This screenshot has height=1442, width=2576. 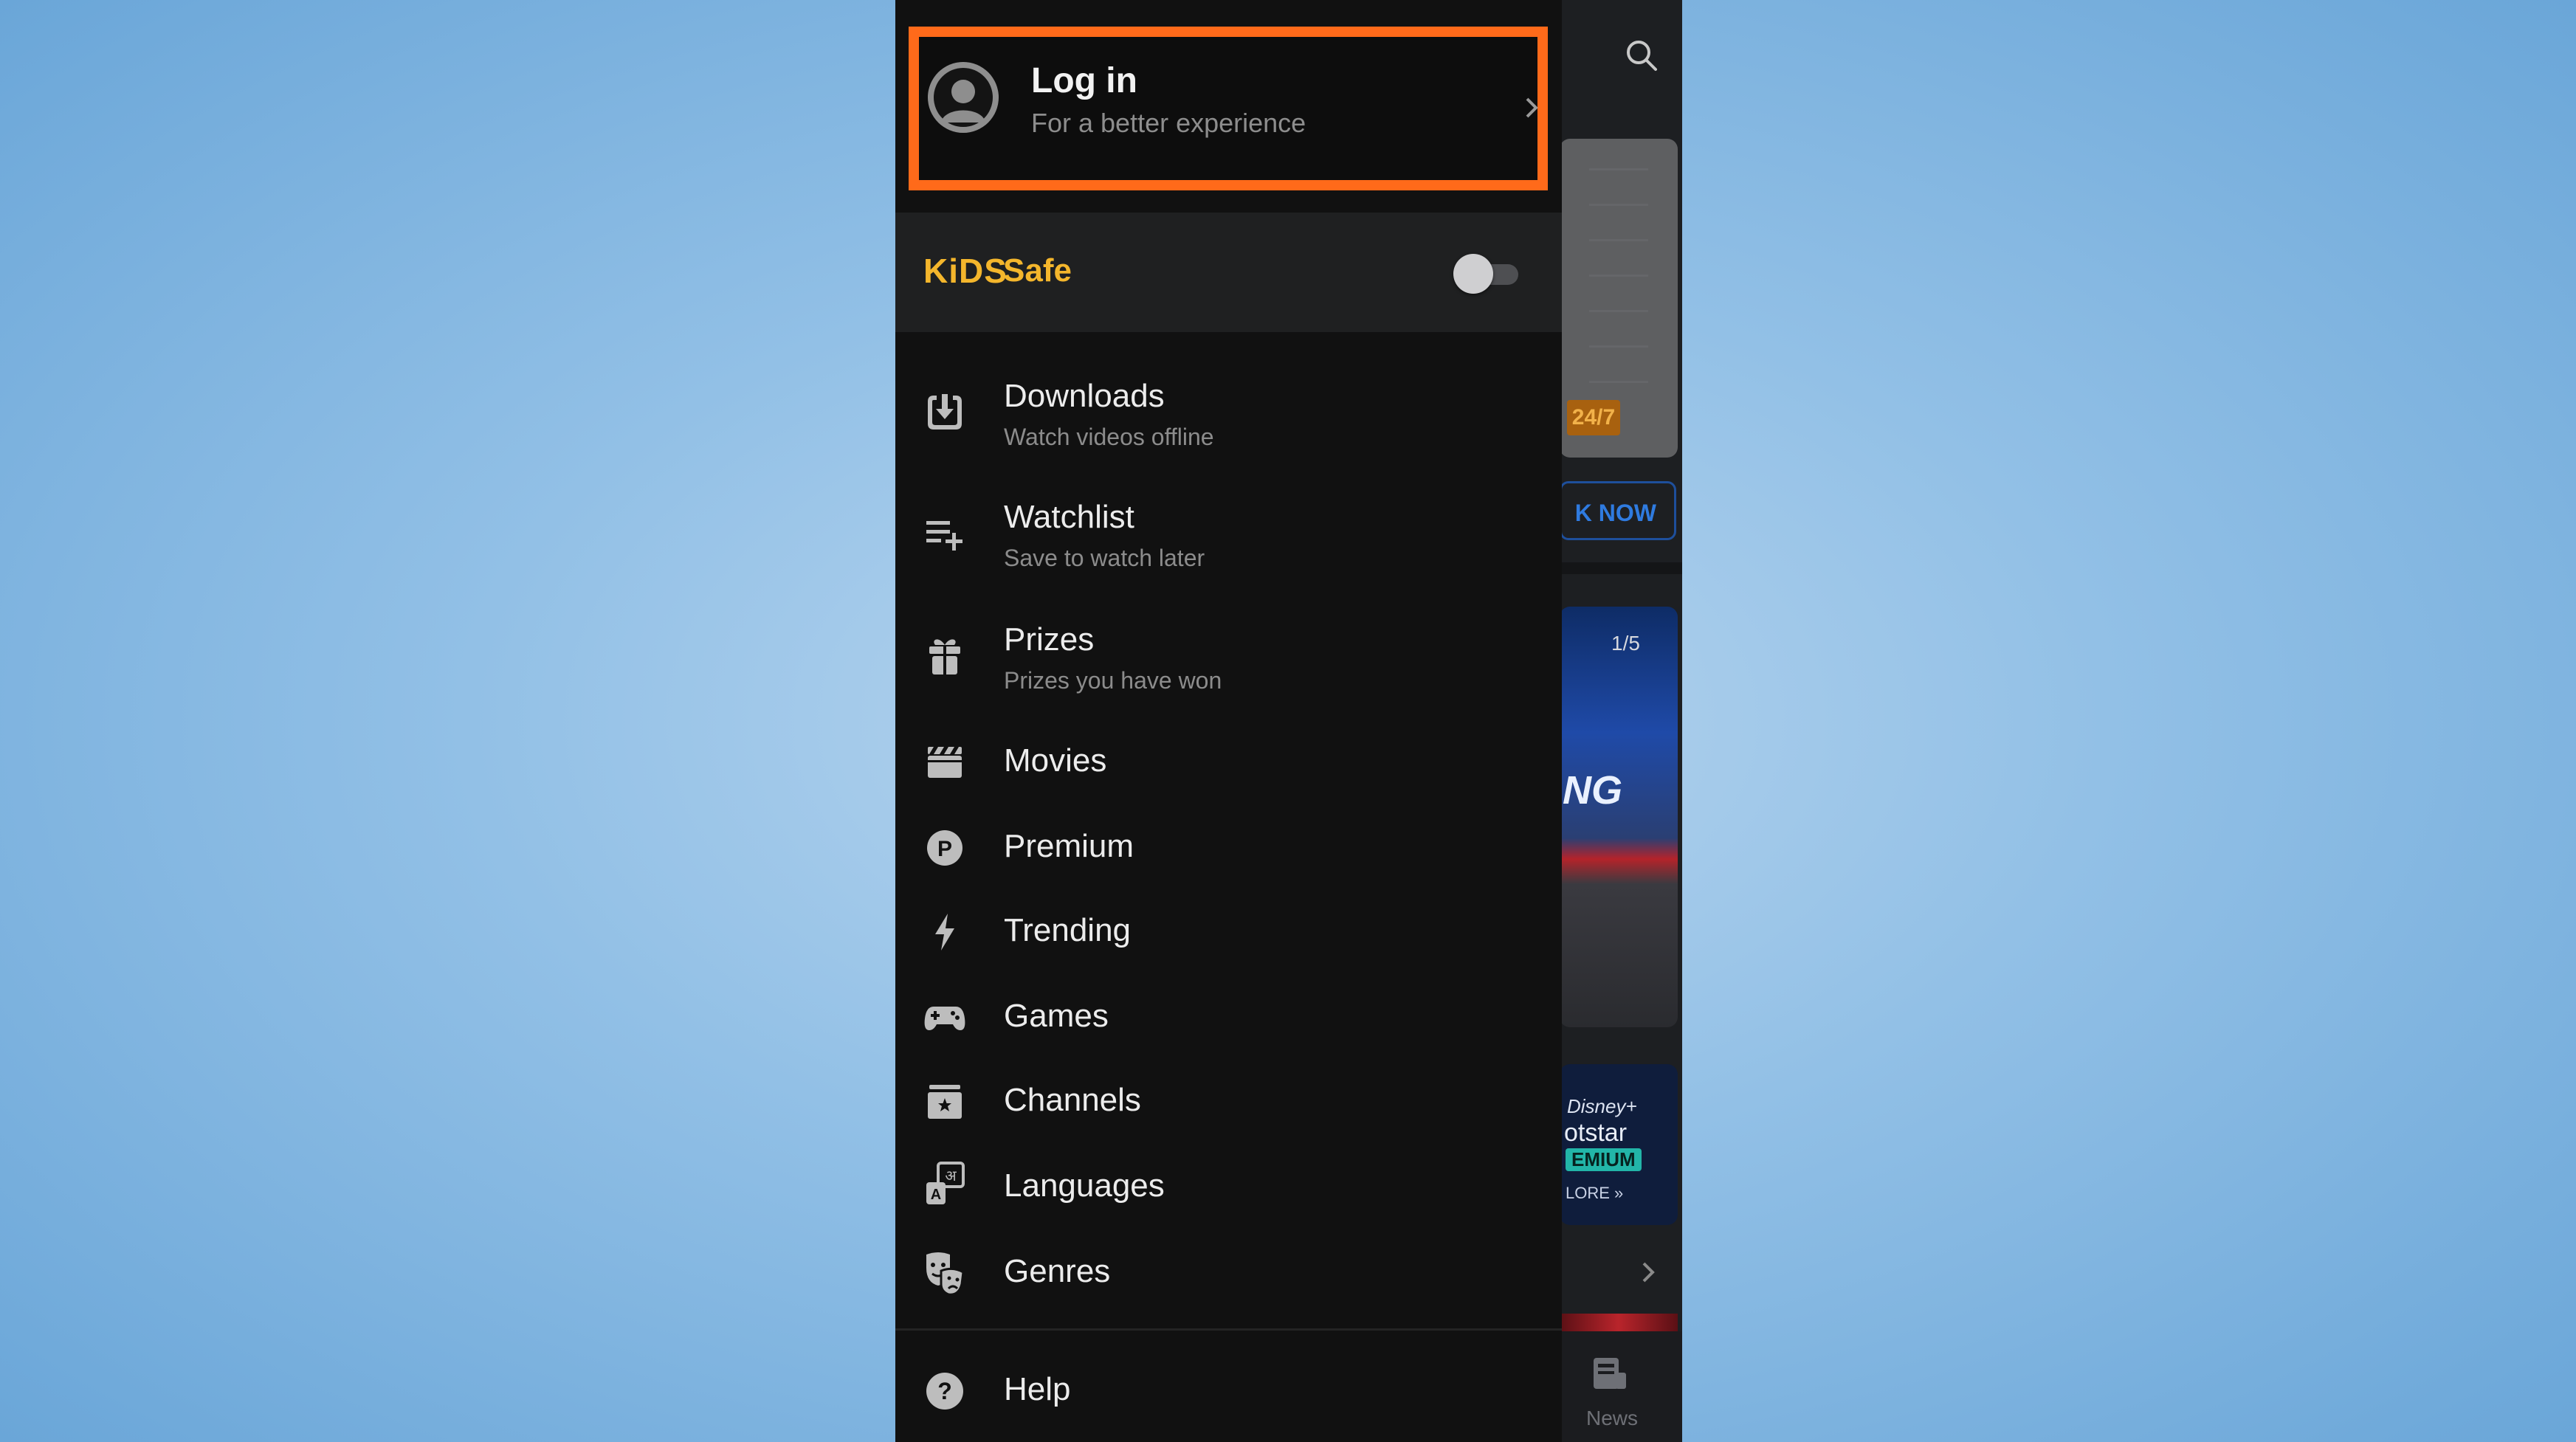 What do you see at coordinates (1595, 1193) in the screenshot?
I see `promo-cta: LORE »` at bounding box center [1595, 1193].